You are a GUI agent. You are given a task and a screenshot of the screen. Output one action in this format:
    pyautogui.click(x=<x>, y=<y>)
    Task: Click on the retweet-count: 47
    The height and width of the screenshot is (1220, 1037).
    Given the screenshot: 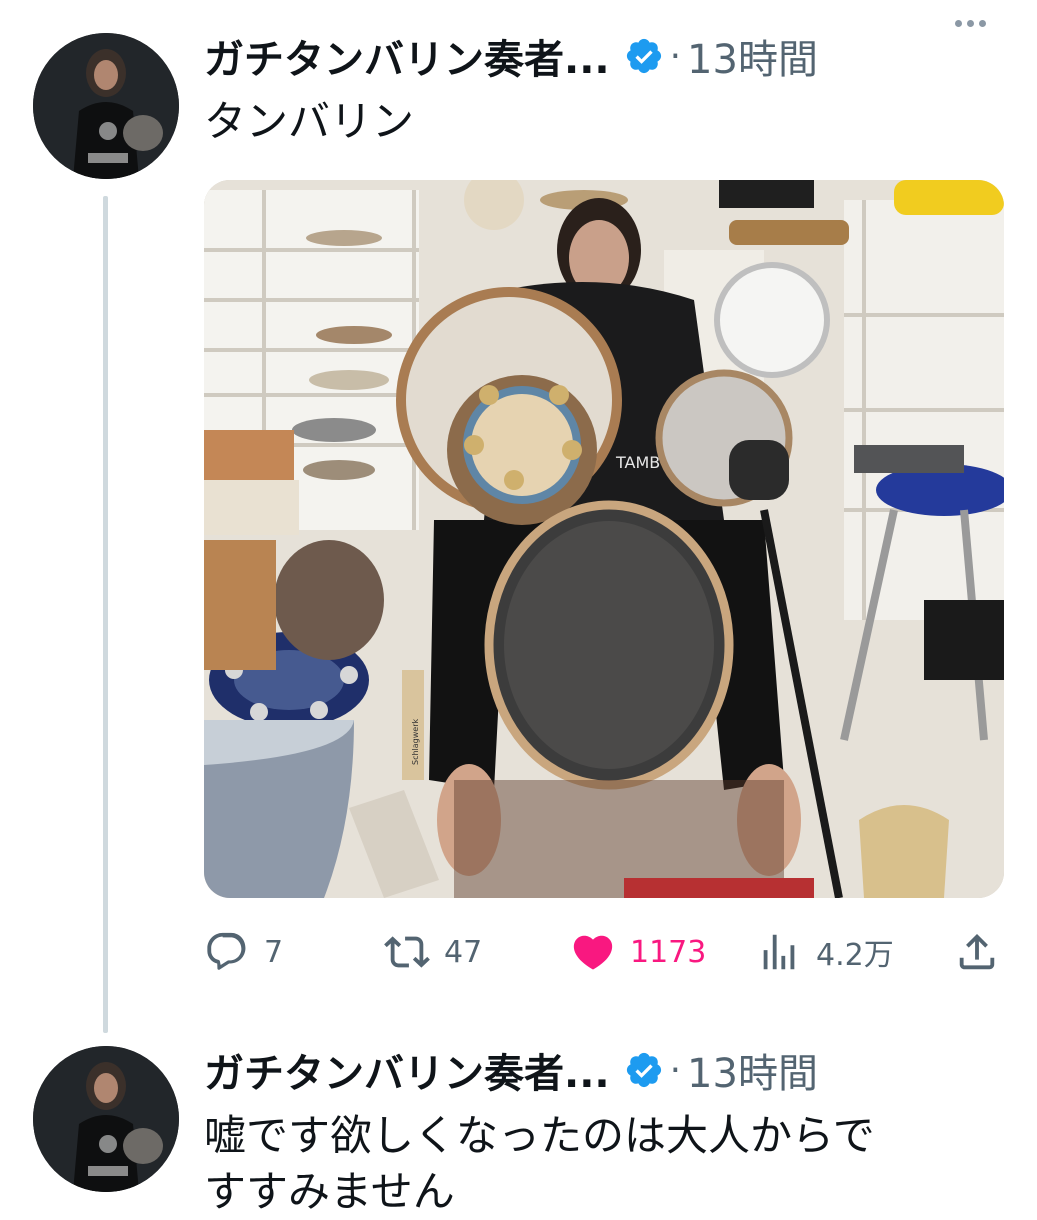 What is the action you would take?
    pyautogui.click(x=463, y=952)
    